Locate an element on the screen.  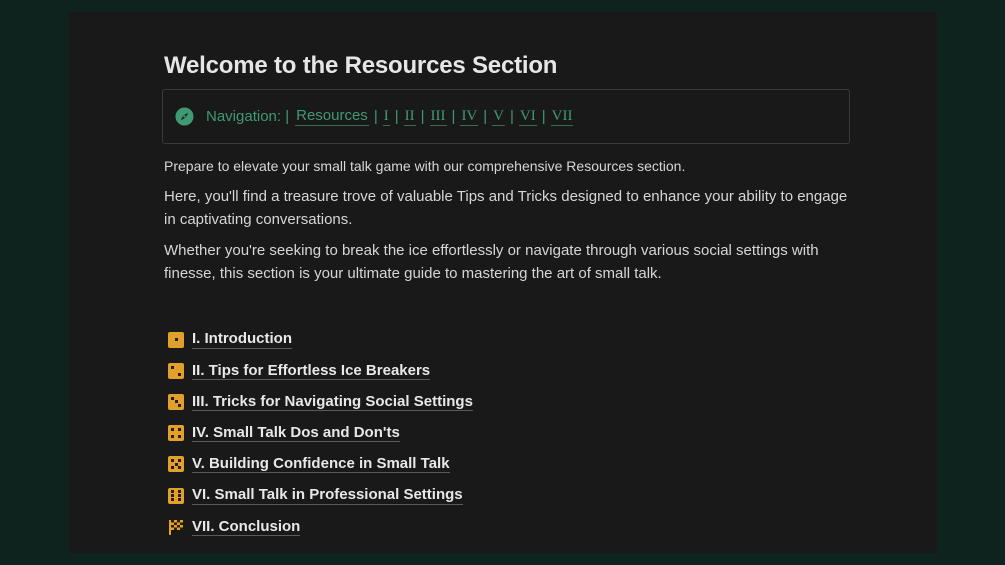
nav-link-iii: III is located at coordinates (438, 116).